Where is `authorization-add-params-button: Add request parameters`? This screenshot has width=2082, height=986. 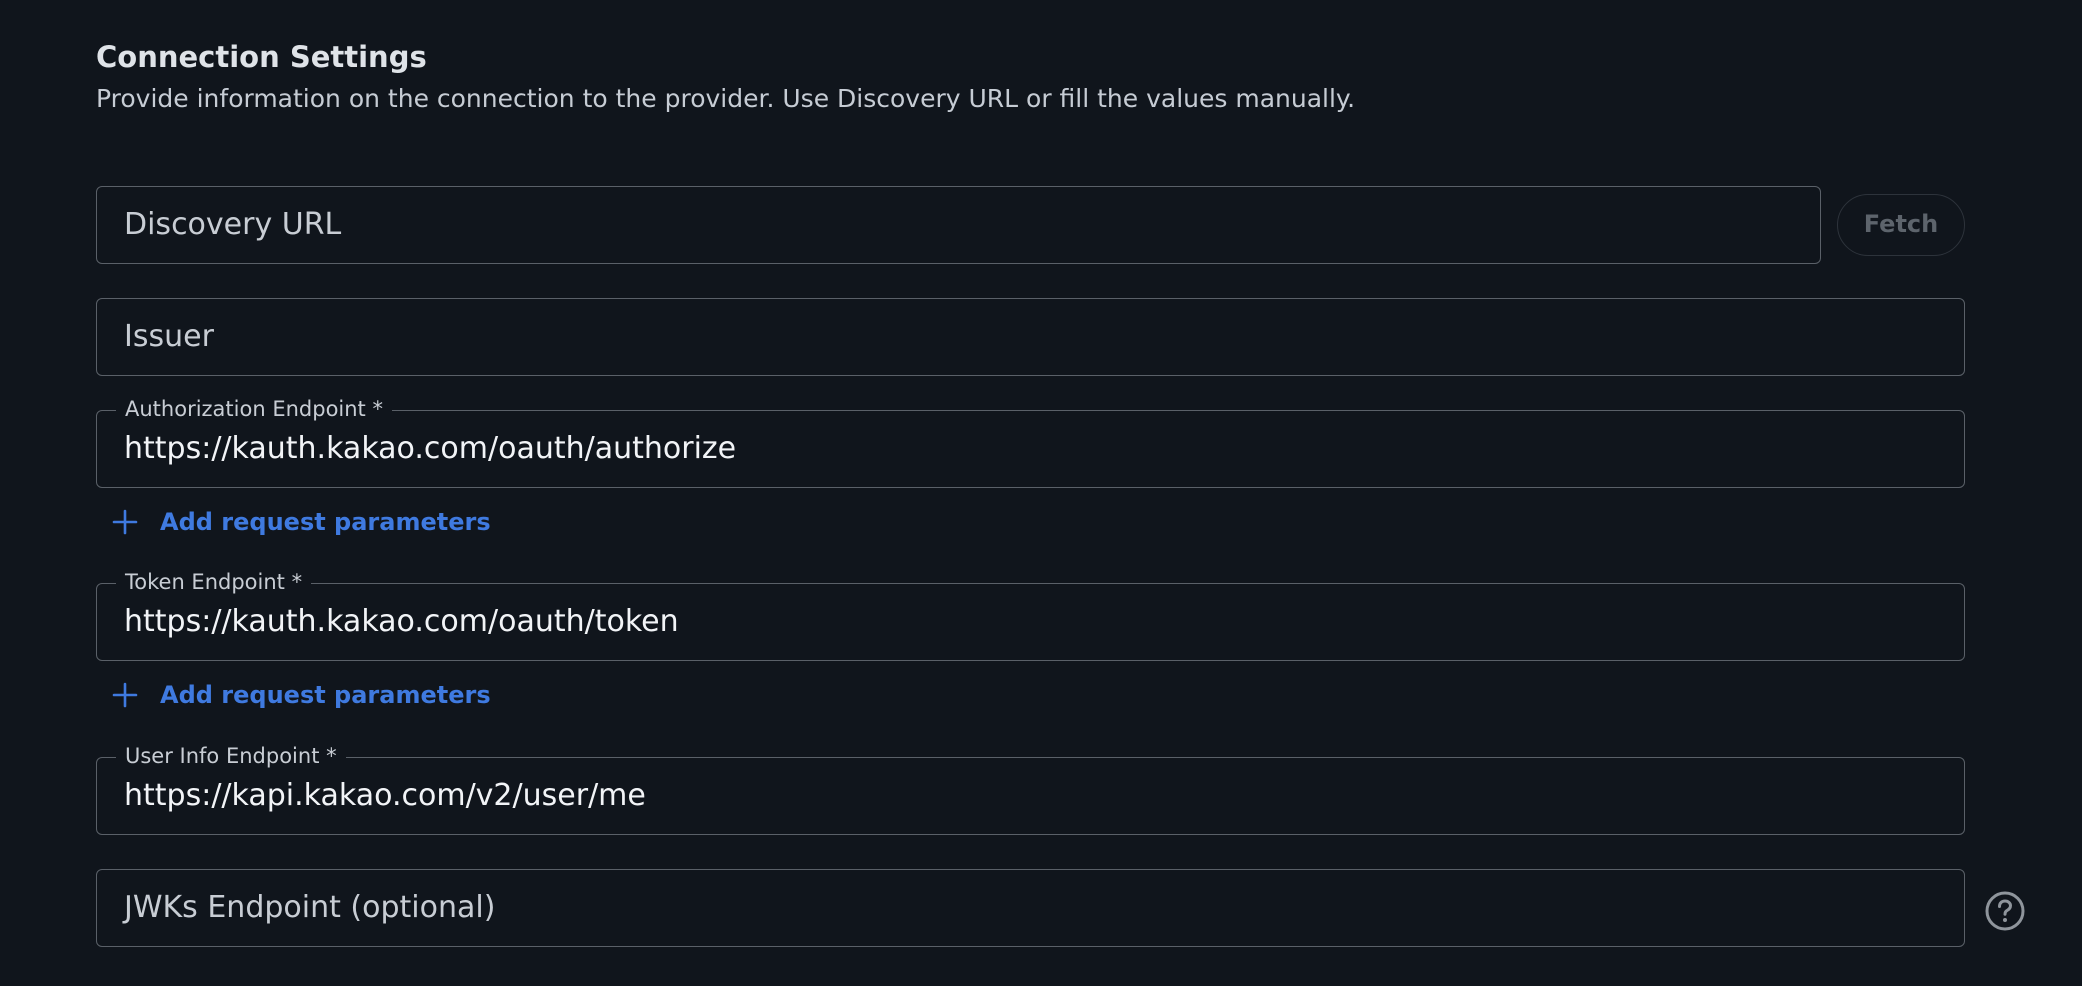
authorization-add-params-button: Add request parameters is located at coordinates (301, 522).